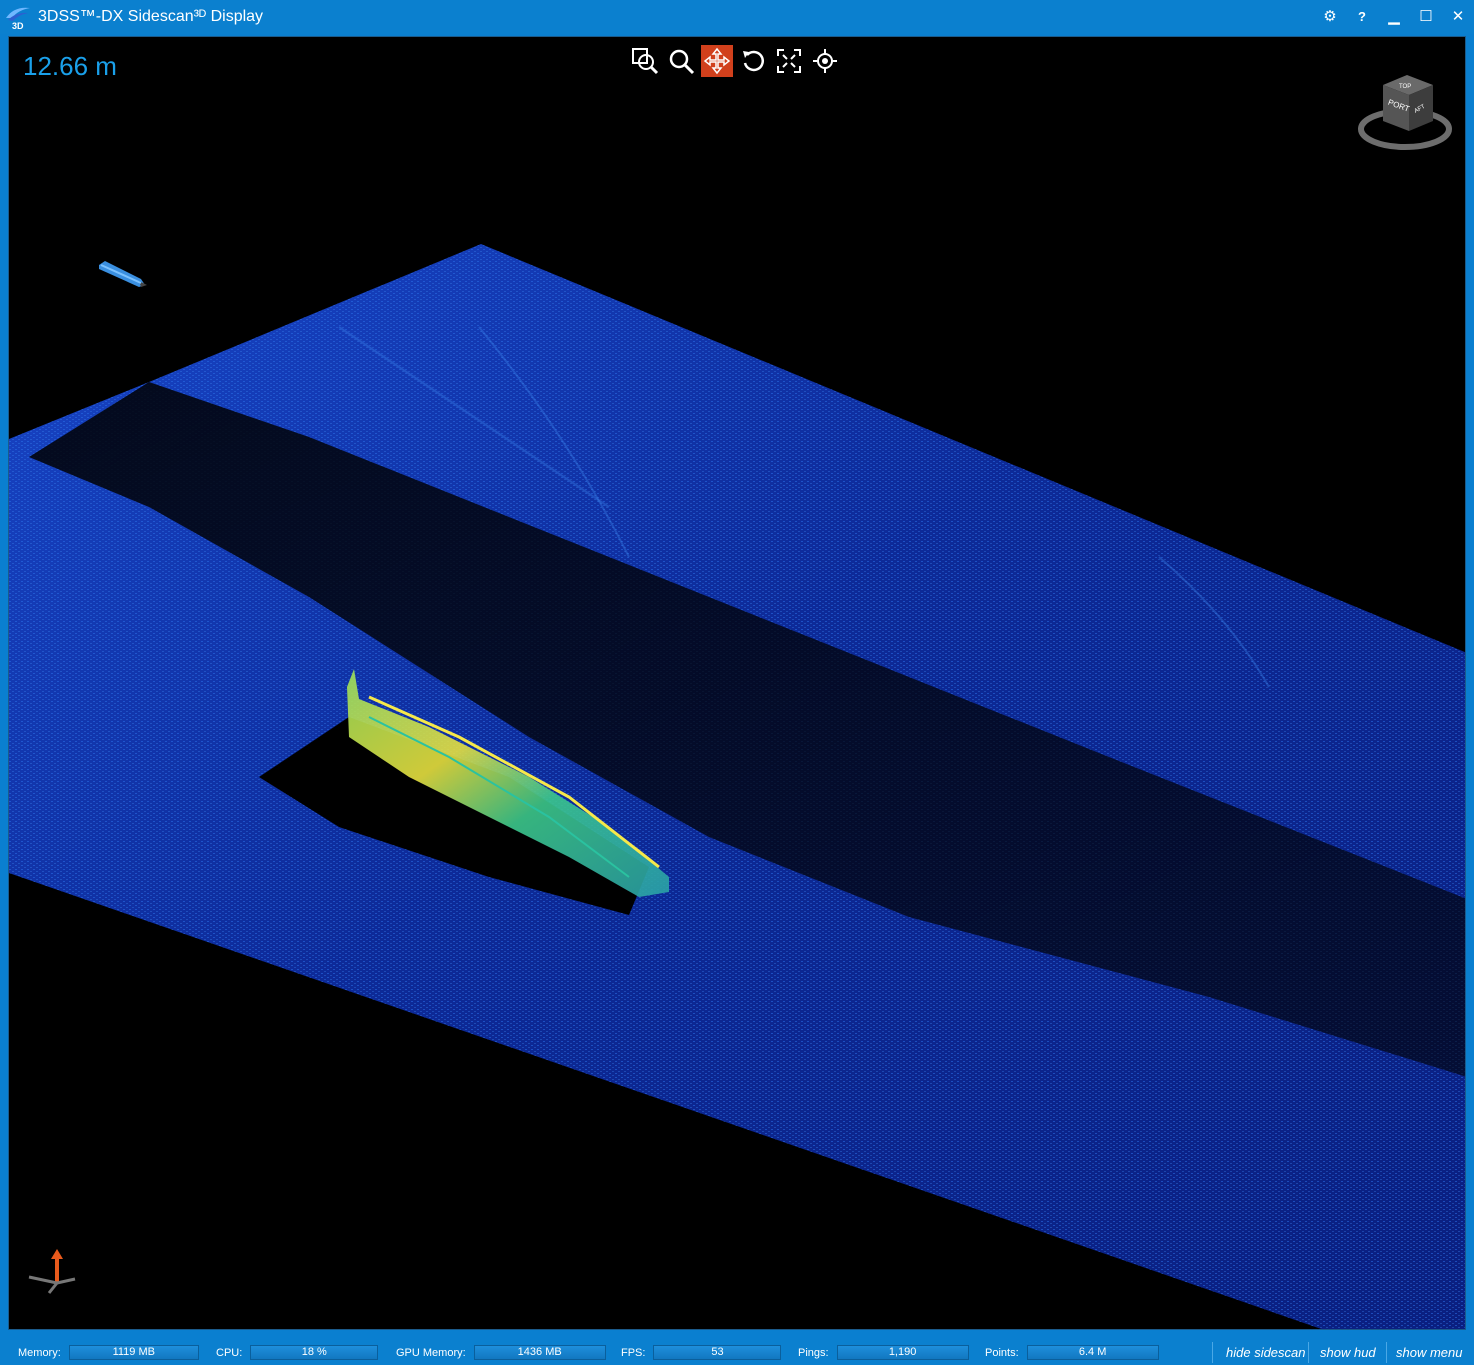 The height and width of the screenshot is (1365, 1474). I want to click on pings-stat: Pings: 1,190, so click(883, 1352).